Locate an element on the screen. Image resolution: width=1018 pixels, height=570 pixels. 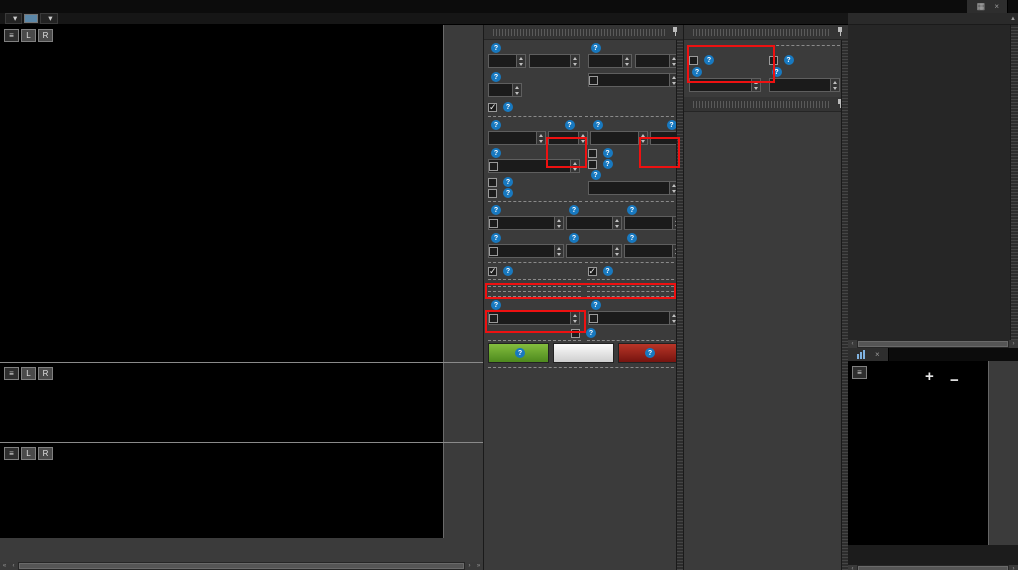
tp-rsi-field is located at coordinates (534, 166).